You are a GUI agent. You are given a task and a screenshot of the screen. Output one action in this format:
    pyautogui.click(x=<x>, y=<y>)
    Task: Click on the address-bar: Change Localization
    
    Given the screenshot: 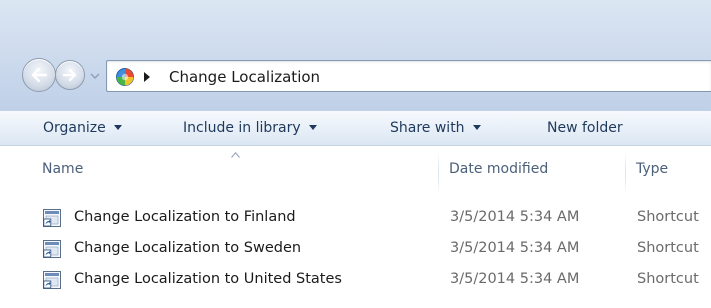 What is the action you would take?
    pyautogui.click(x=408, y=76)
    